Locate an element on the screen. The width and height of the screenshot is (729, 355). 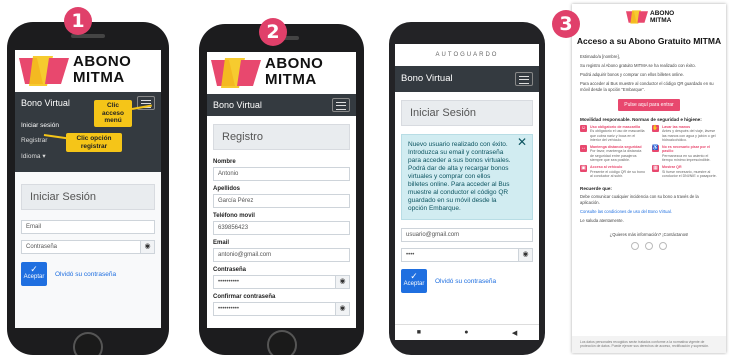
field-label: Email is located at coordinates (221, 243).